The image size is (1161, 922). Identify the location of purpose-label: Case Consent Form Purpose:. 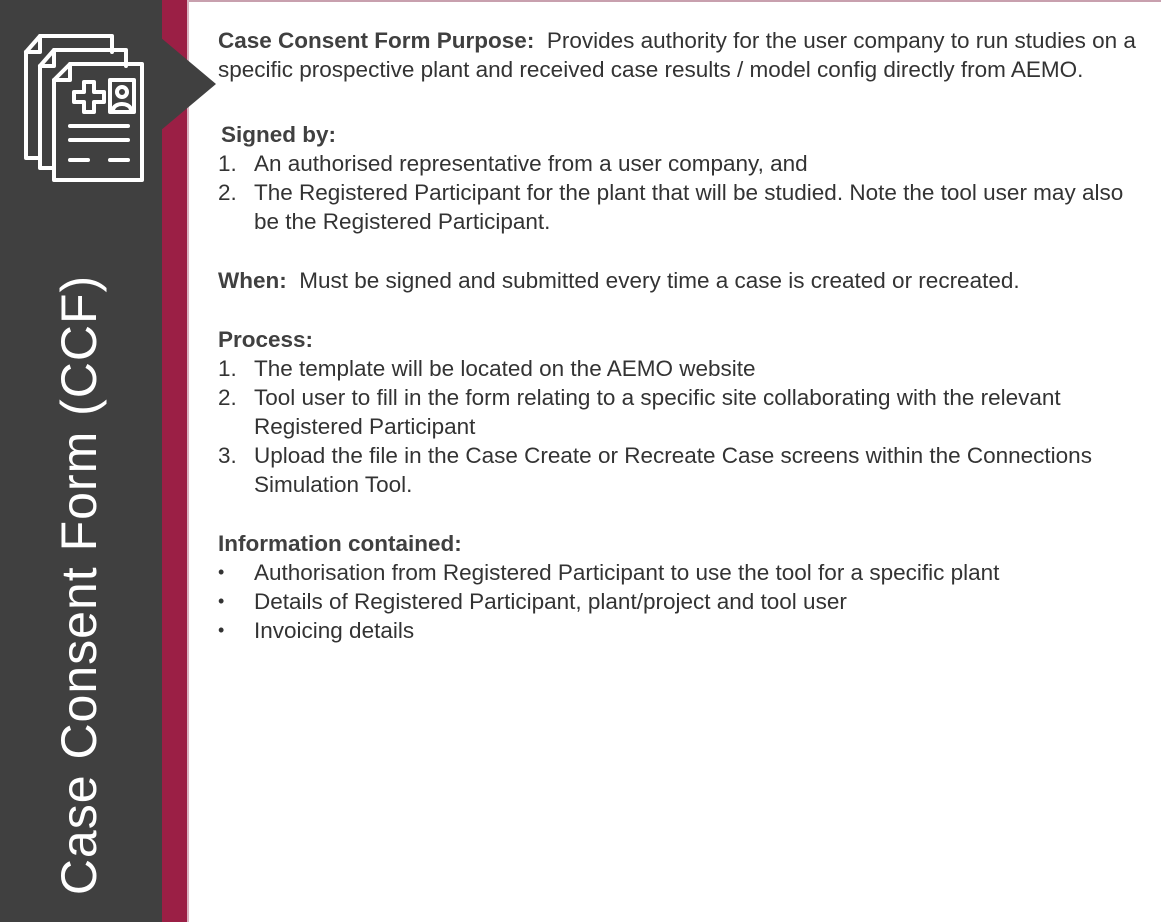
(376, 40).